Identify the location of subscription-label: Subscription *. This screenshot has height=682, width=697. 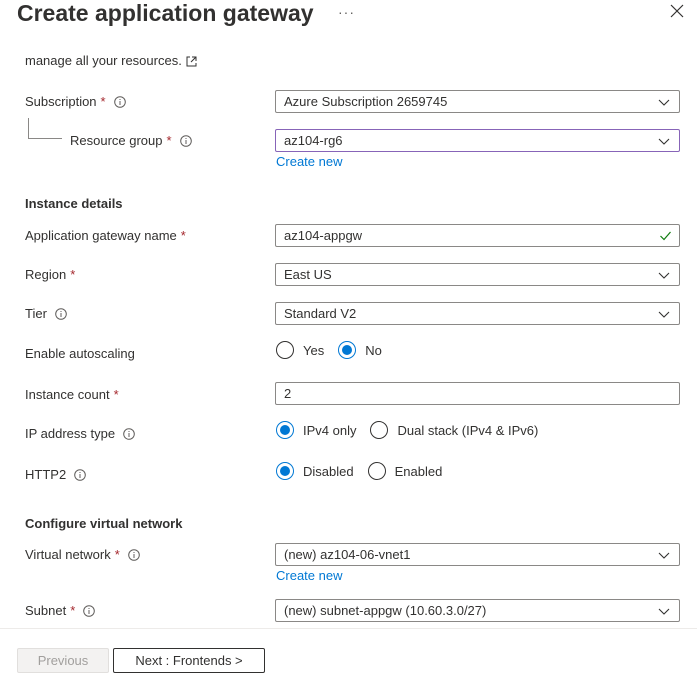
(75, 101).